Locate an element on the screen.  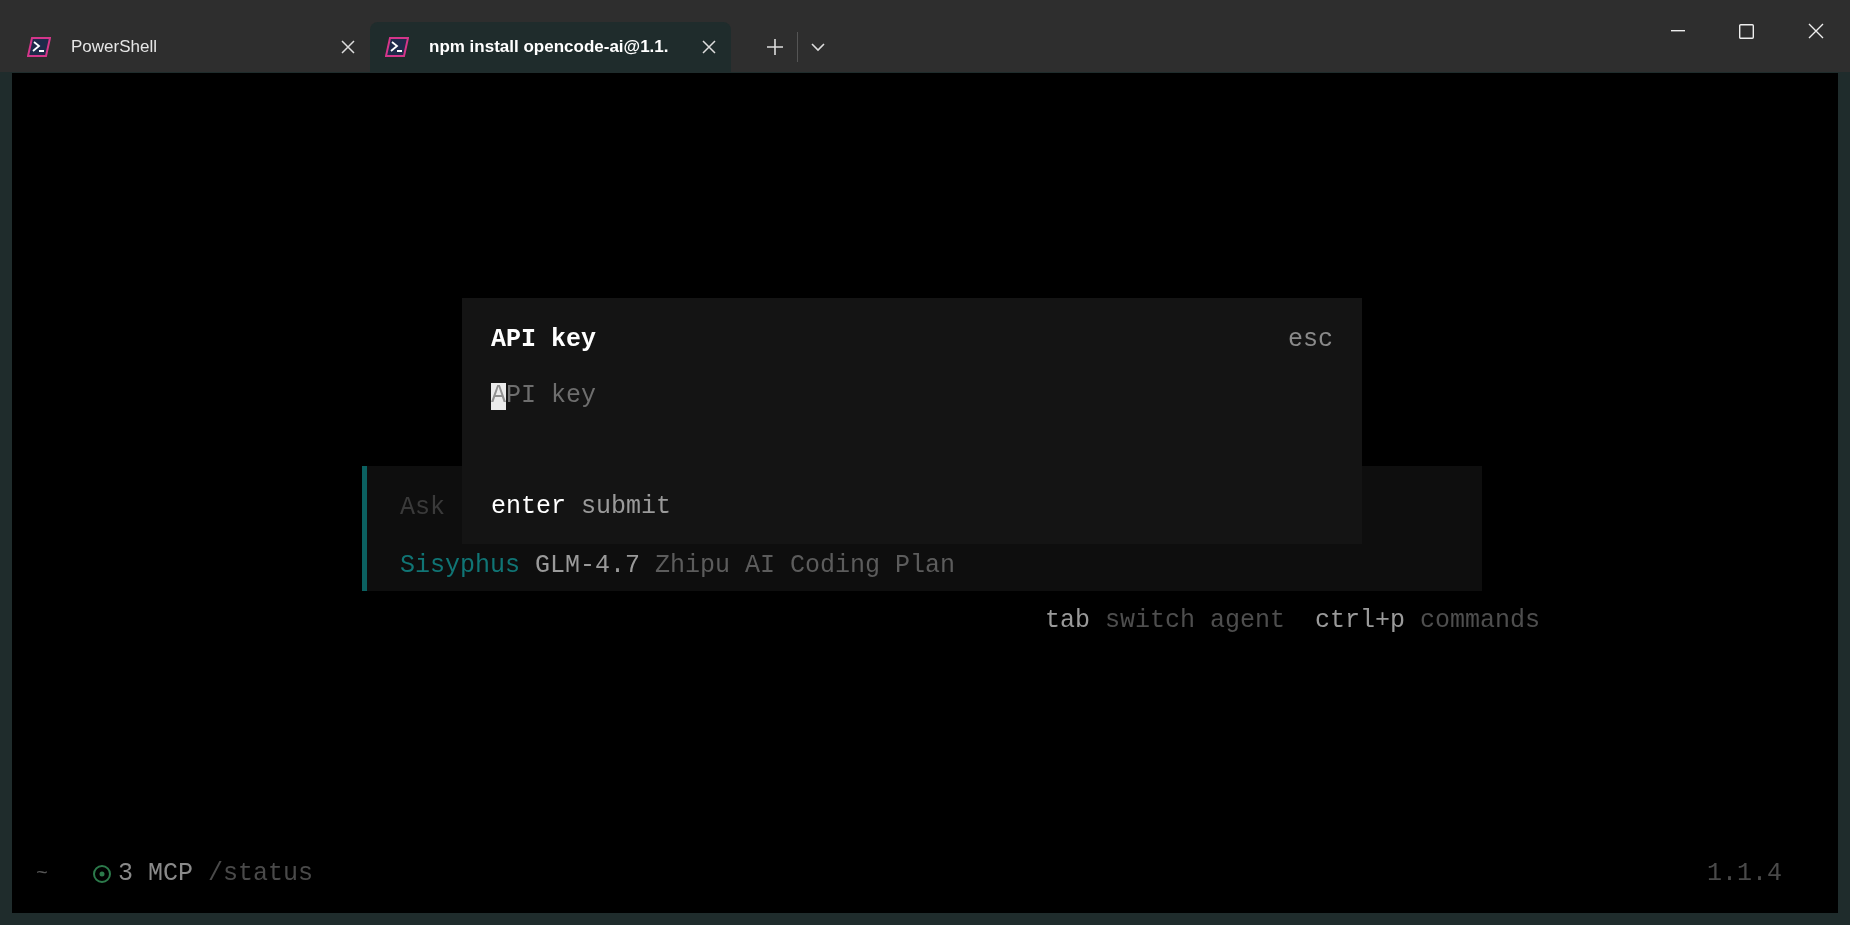
terminal-tab: npm install opencode-ai@1.1. is located at coordinates (550, 47).